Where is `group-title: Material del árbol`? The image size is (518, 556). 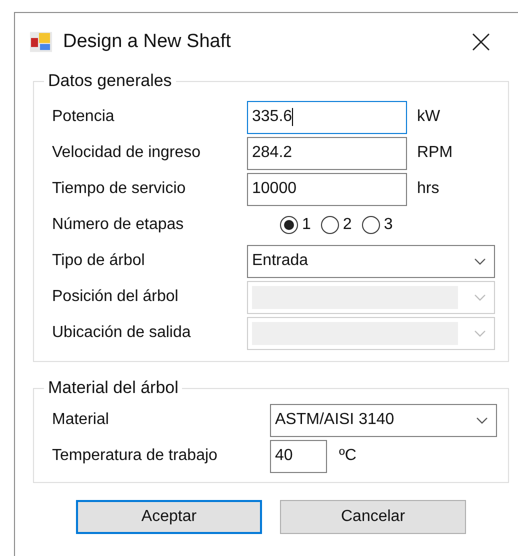
group-title: Material del árbol is located at coordinates (113, 388).